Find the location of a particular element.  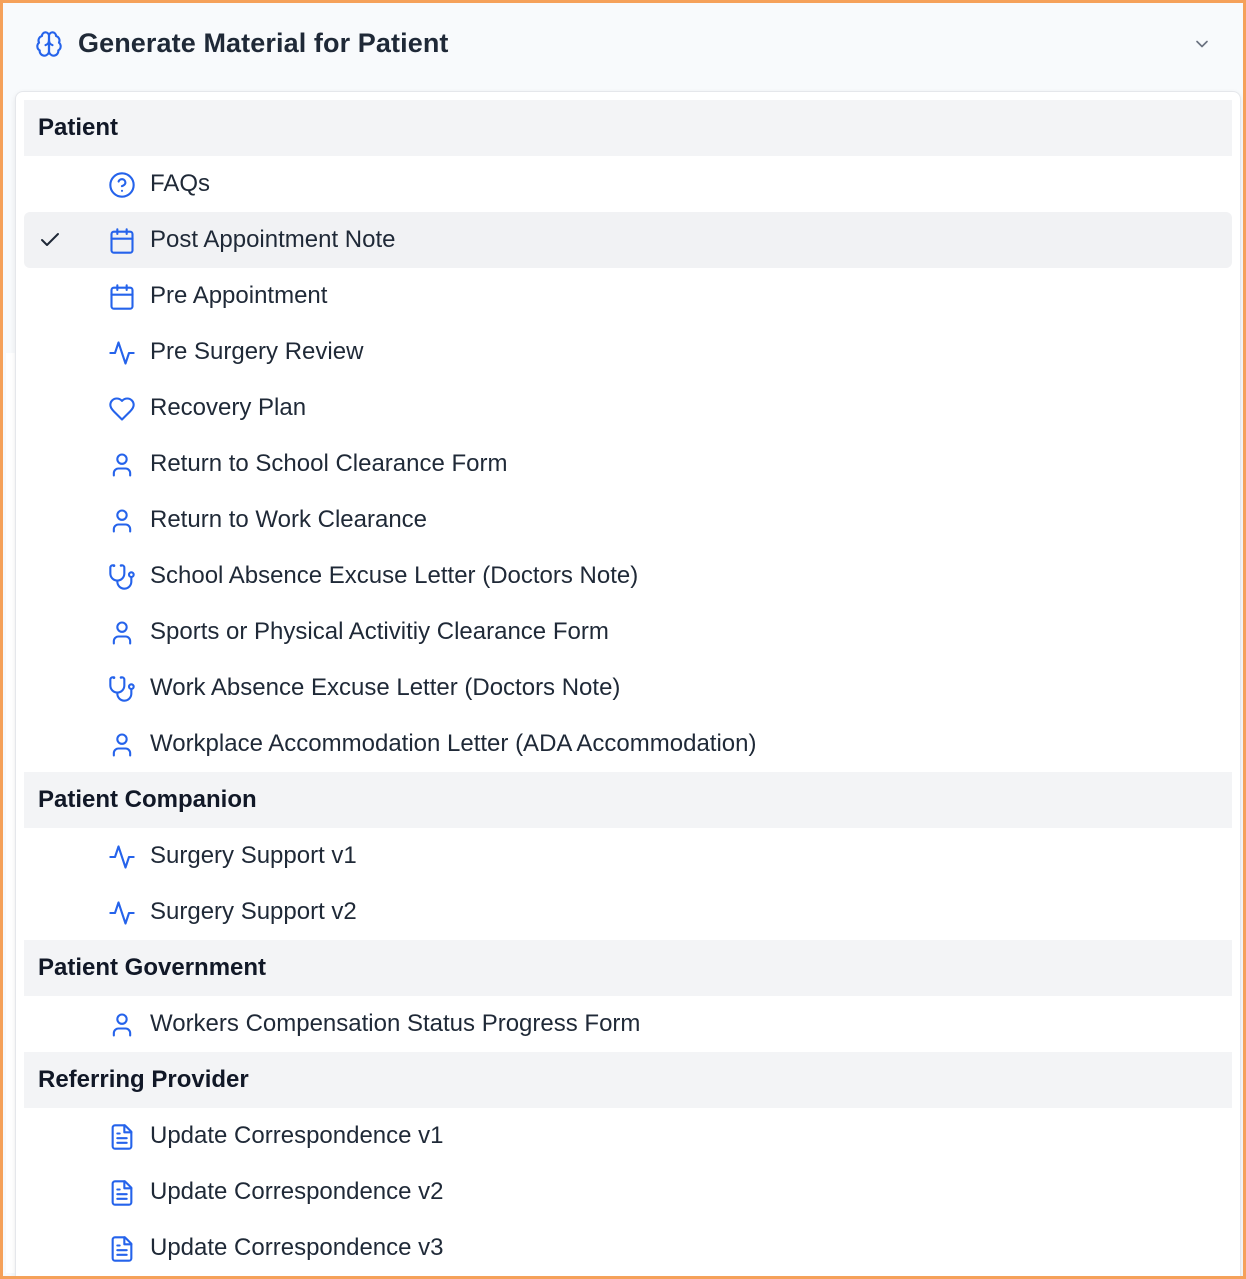

menu-item: Return to Work Clearance is located at coordinates (628, 520).